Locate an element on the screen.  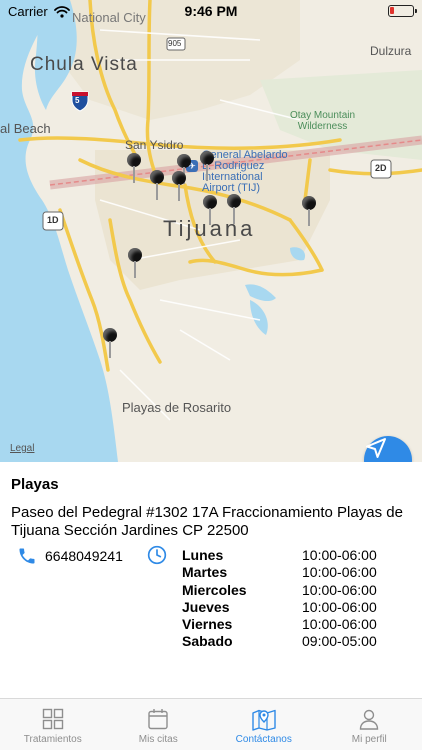
hours-row: Lunes 10:00-06:00 is located at coordinates (282, 555).